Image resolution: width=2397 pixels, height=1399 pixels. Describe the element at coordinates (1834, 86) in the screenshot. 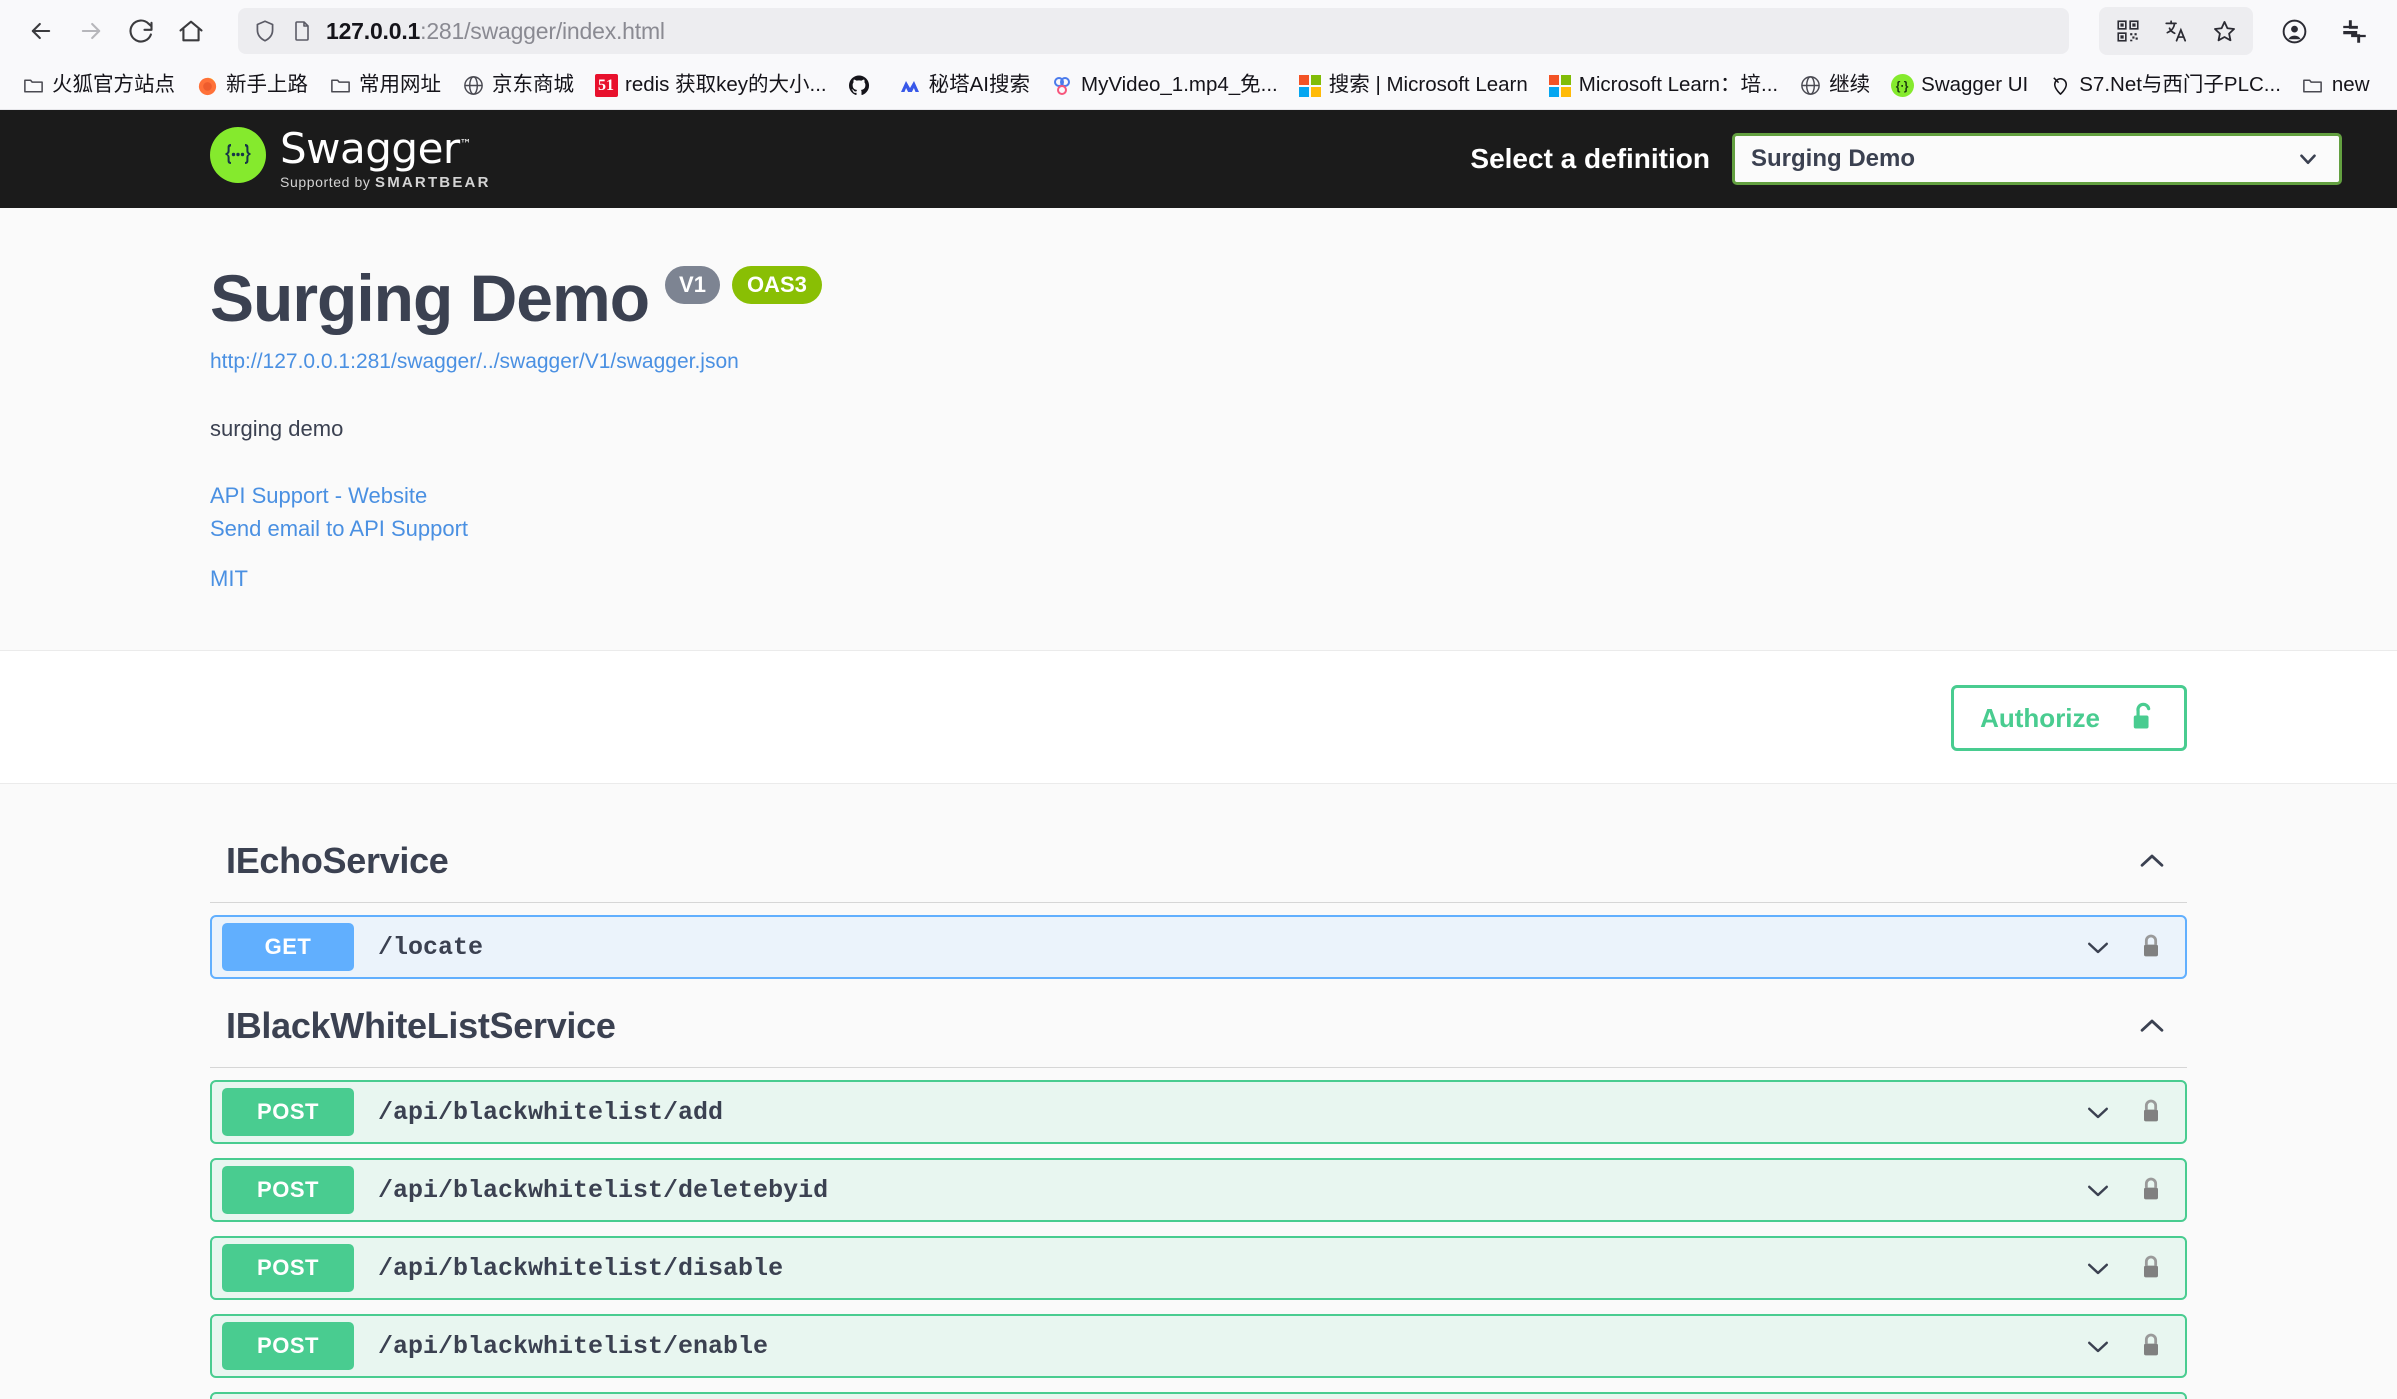

I see `bookmark-item: 继续` at that location.